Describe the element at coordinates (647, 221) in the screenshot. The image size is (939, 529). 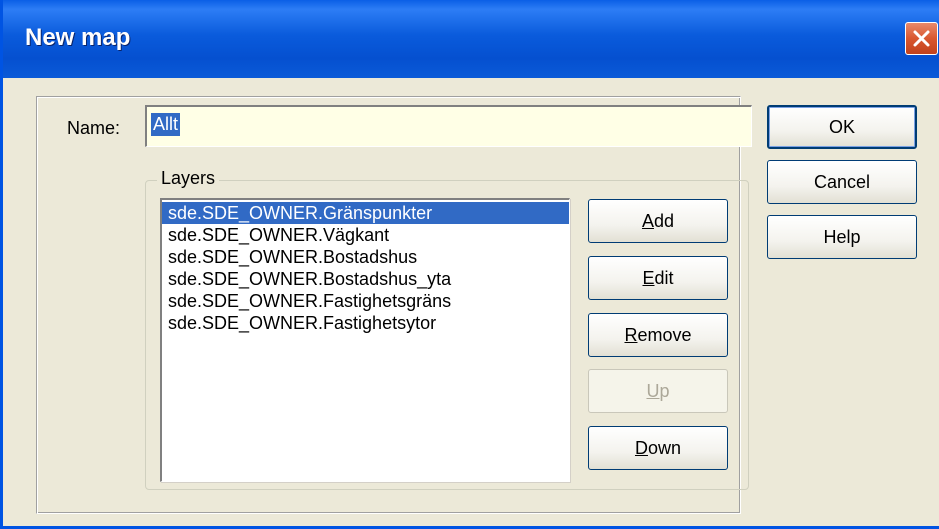
I see `add-mnemonic: A` at that location.